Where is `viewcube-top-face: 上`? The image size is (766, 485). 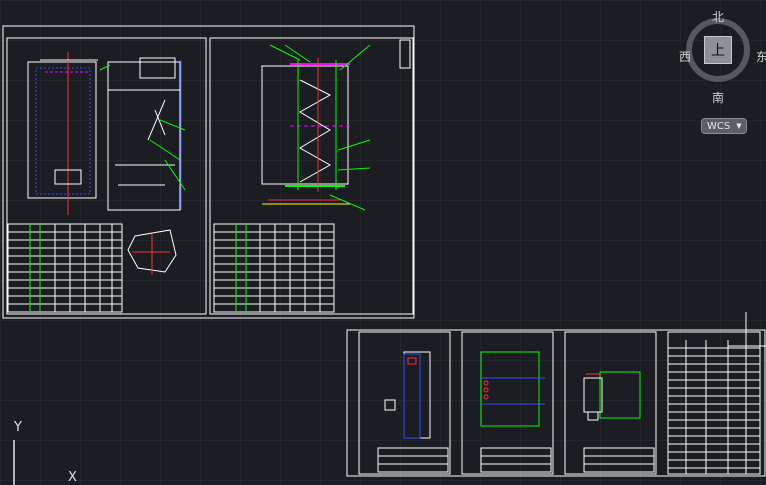
viewcube-top-face: 上 is located at coordinates (718, 50).